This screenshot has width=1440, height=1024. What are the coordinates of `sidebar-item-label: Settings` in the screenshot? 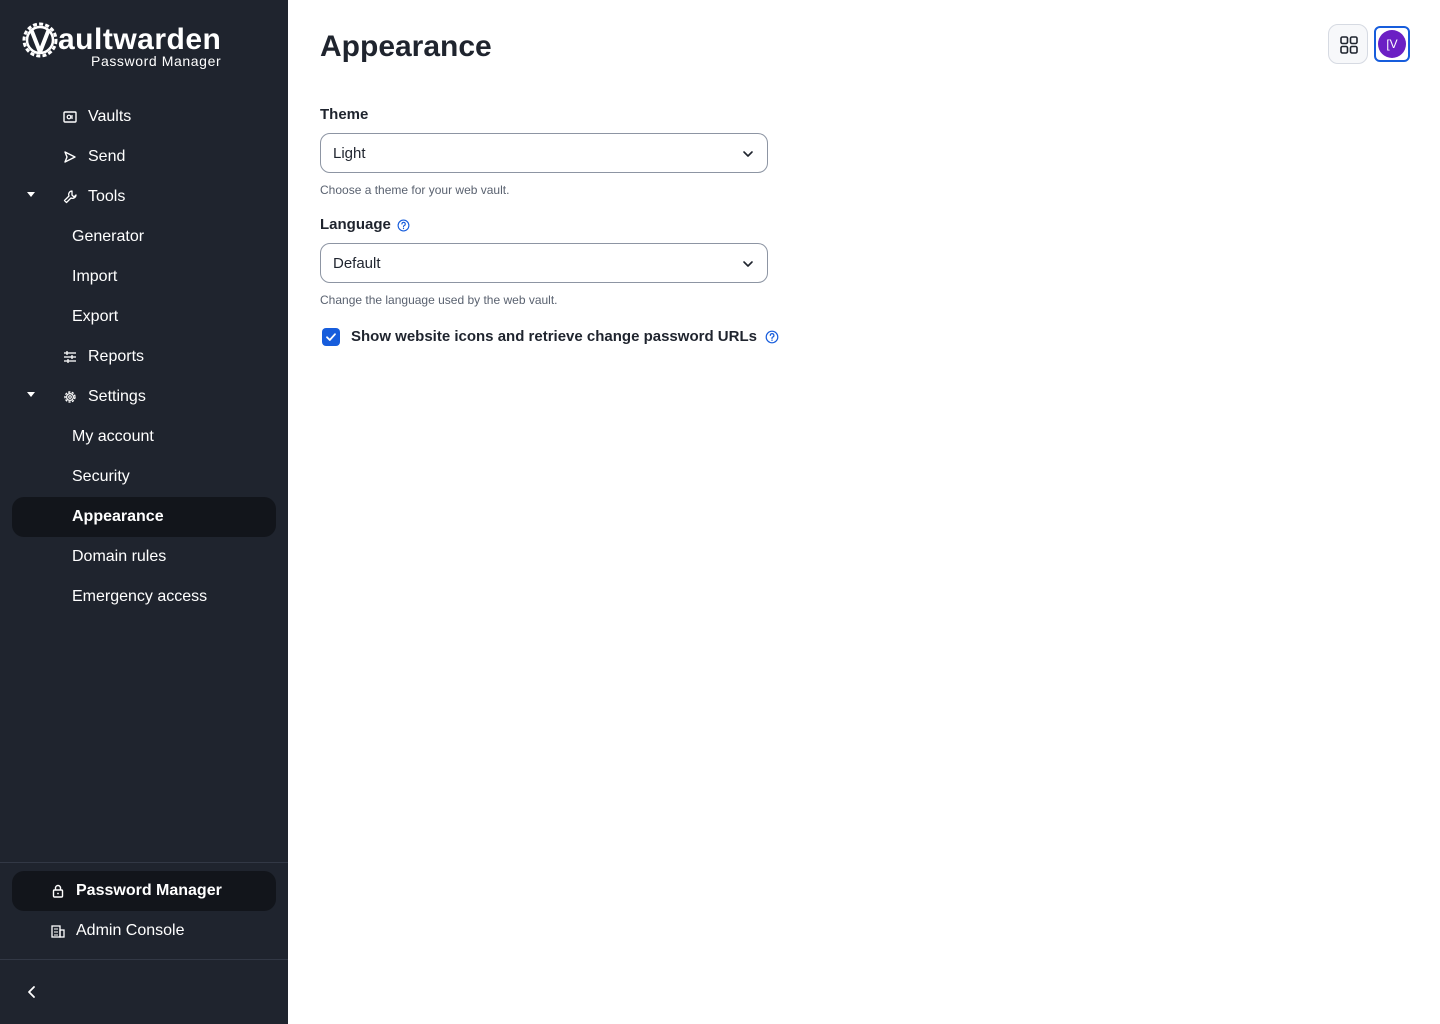 It's located at (117, 396).